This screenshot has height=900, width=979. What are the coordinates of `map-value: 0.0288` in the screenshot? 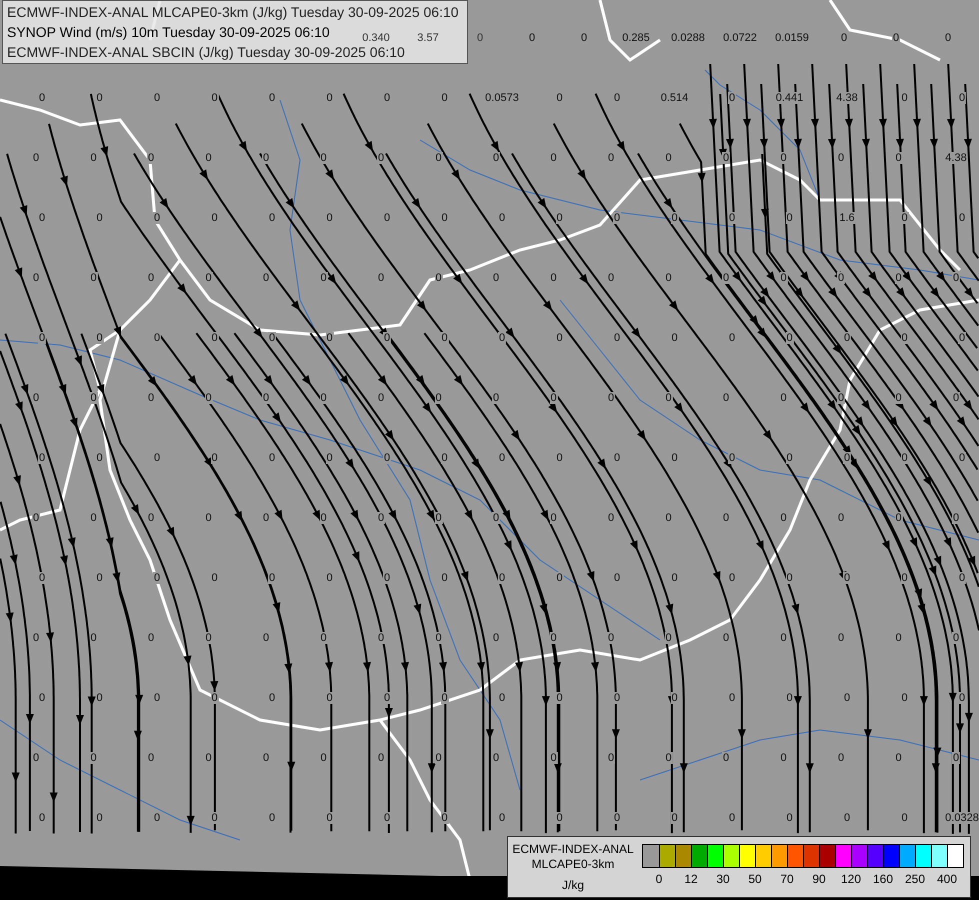 It's located at (688, 38).